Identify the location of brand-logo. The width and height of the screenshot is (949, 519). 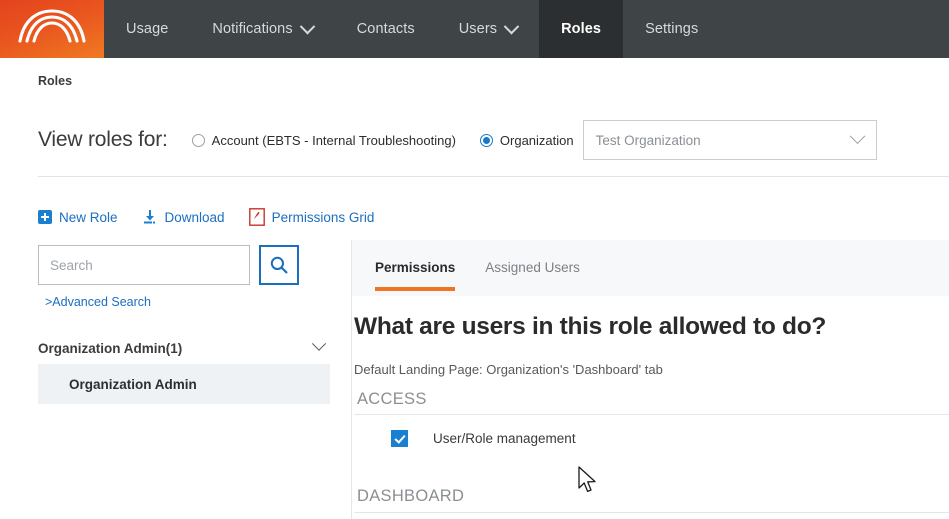
(52, 29).